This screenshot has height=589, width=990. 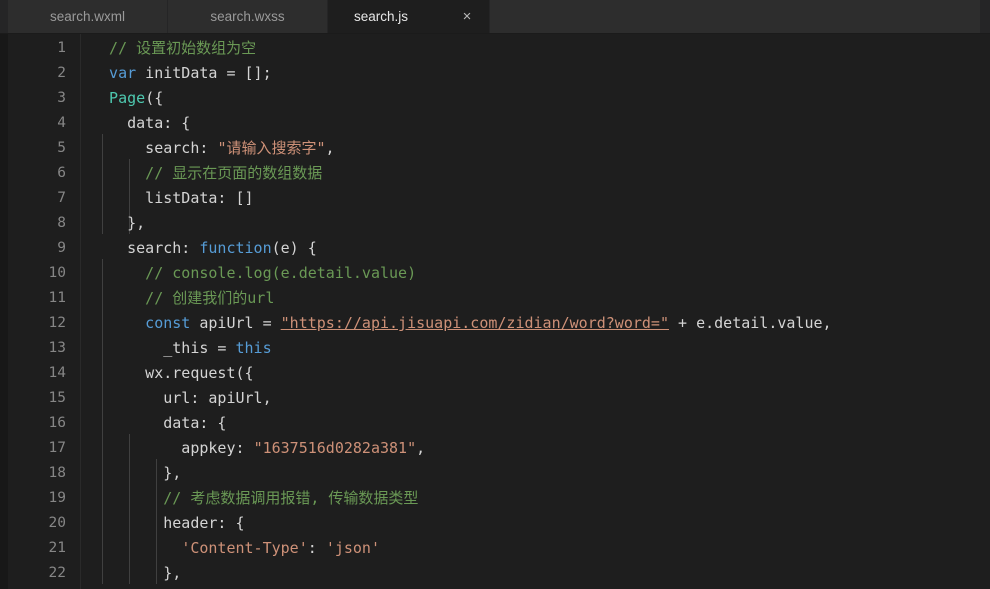 I want to click on code-line: _this = this, so click(x=535, y=348).